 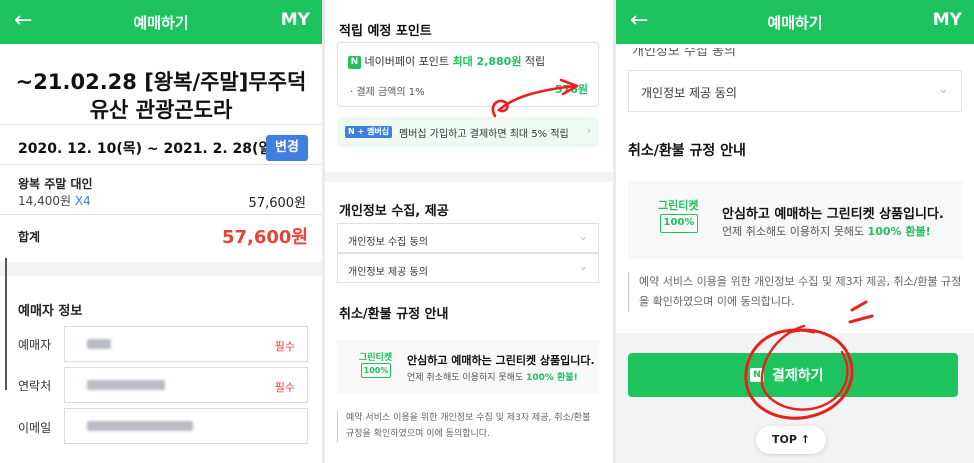 I want to click on change-date-button: 변경, so click(x=287, y=148).